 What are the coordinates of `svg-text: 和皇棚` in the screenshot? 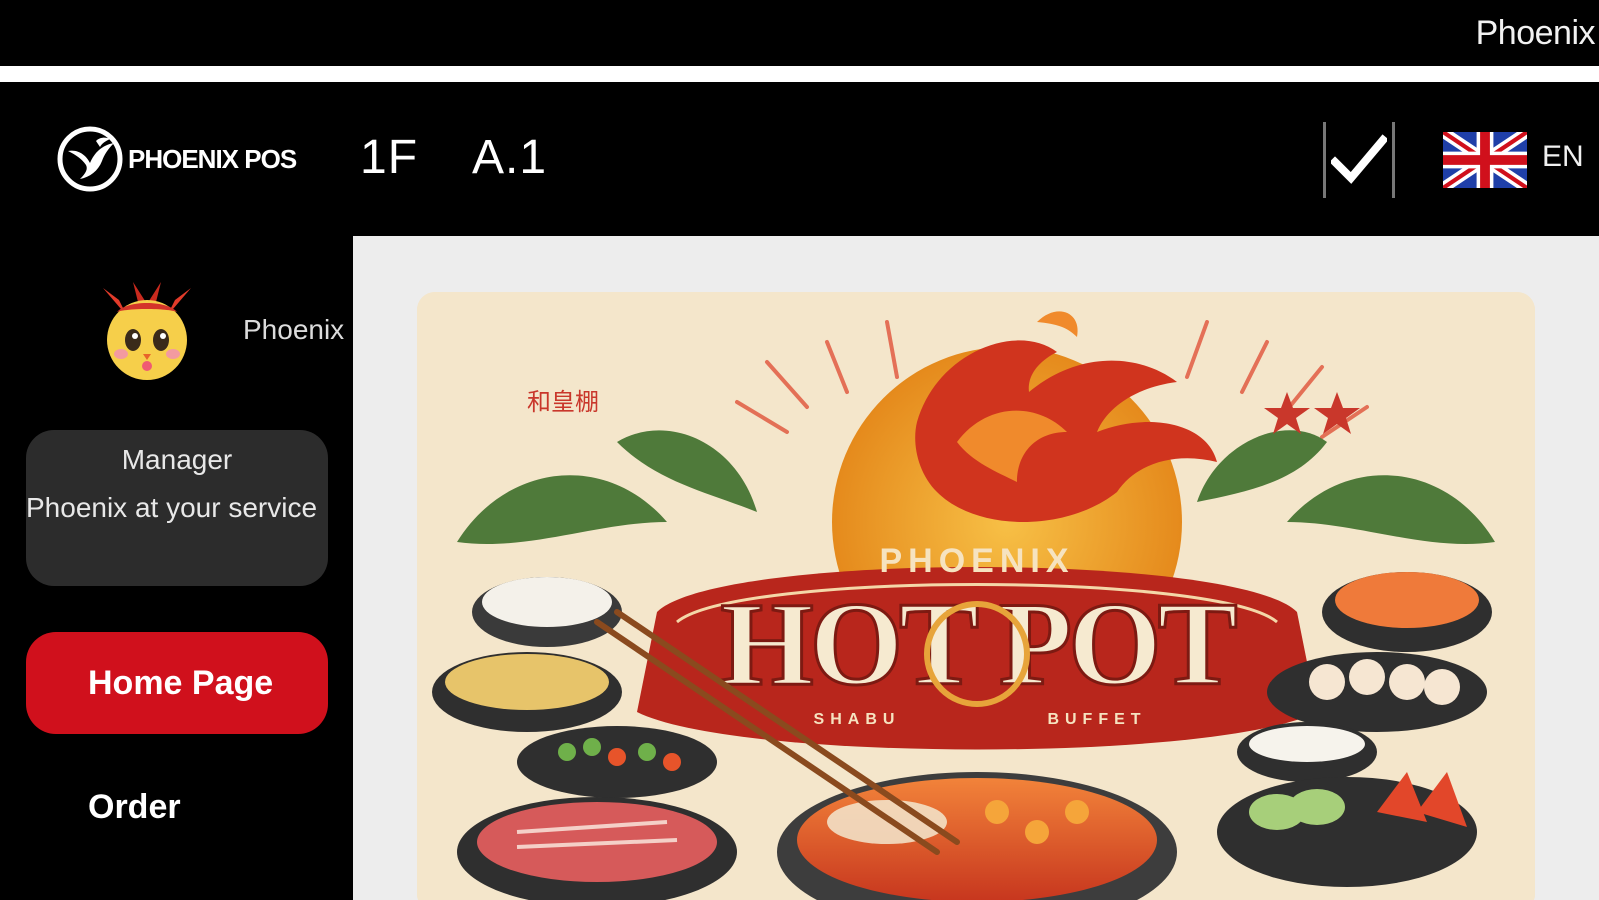 It's located at (563, 402).